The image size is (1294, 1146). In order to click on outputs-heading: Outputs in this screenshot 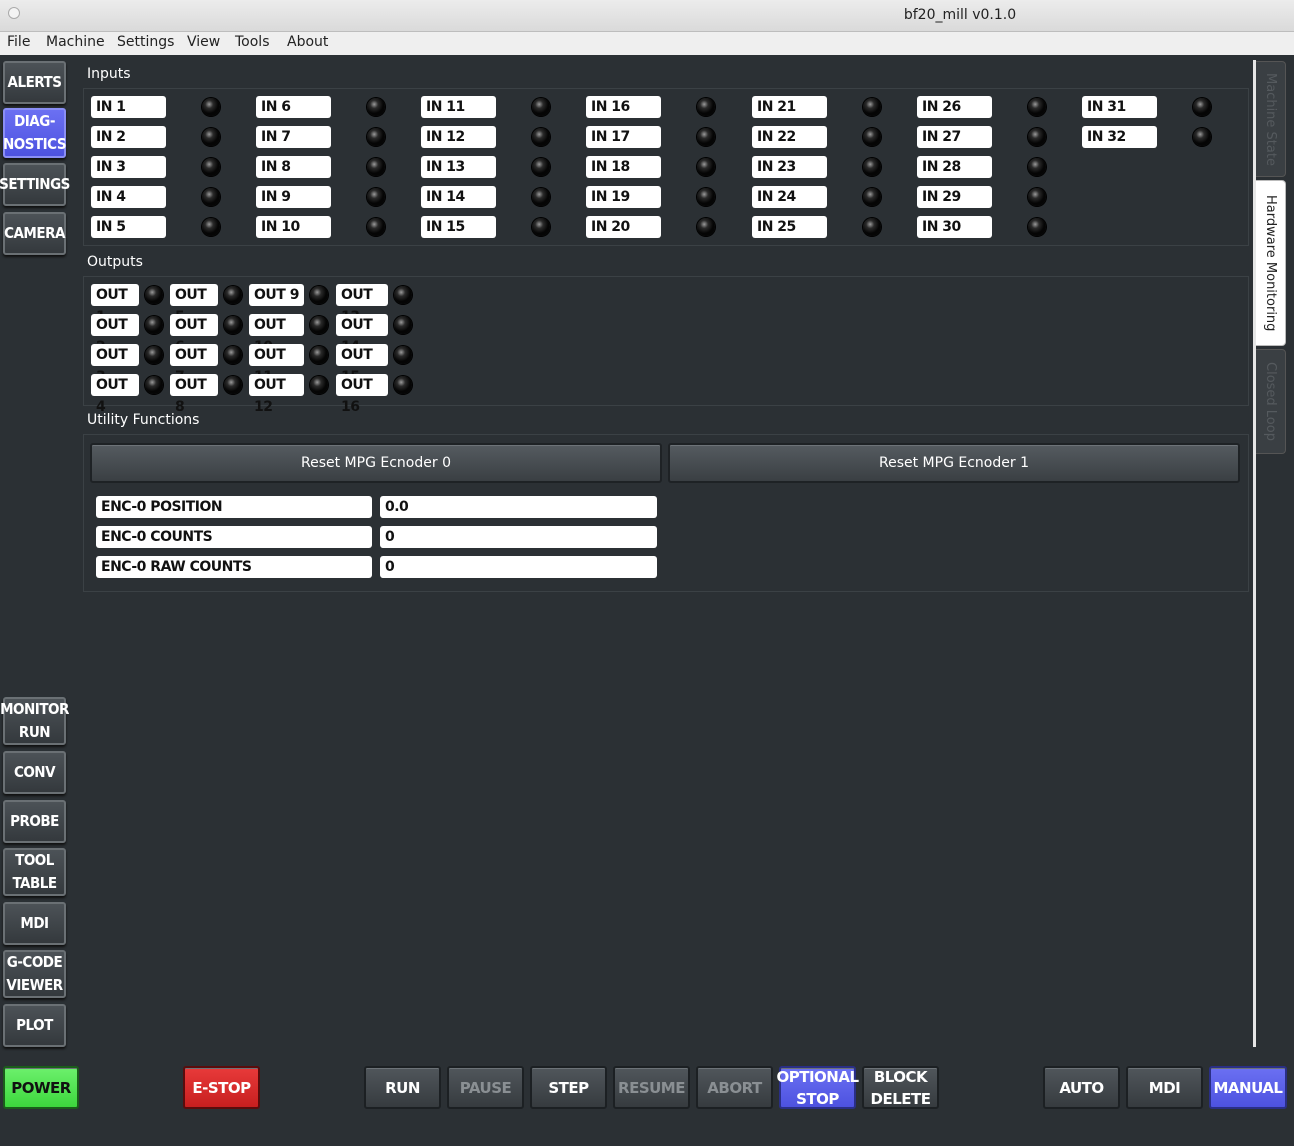, I will do `click(115, 262)`.